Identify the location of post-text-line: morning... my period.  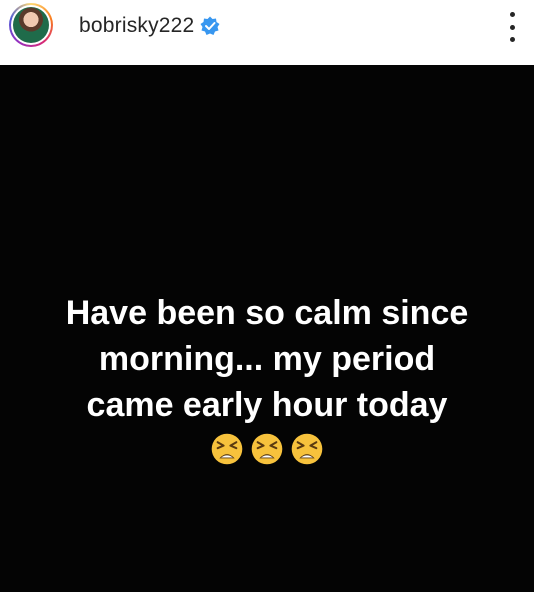
(267, 359).